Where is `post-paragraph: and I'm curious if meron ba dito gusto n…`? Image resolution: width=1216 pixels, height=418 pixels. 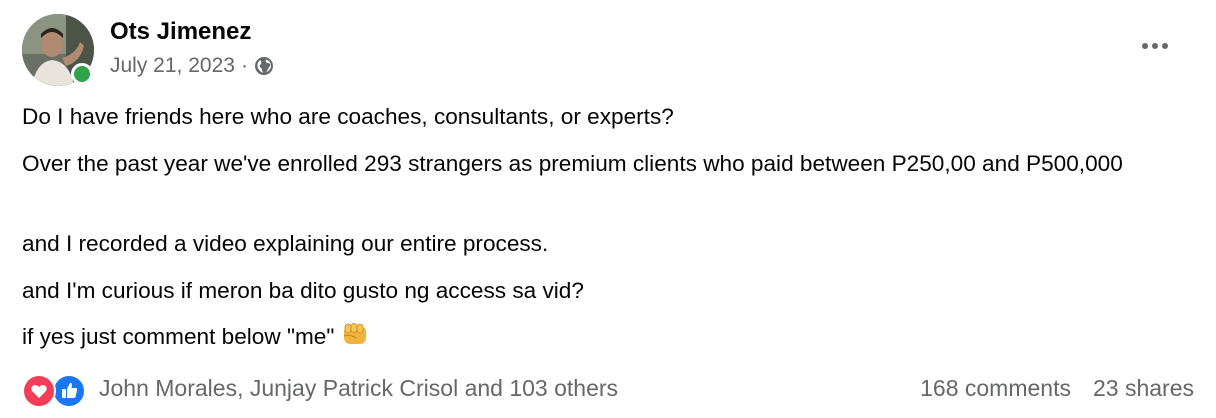
post-paragraph: and I'm curious if meron ba dito gusto n… is located at coordinates (303, 290).